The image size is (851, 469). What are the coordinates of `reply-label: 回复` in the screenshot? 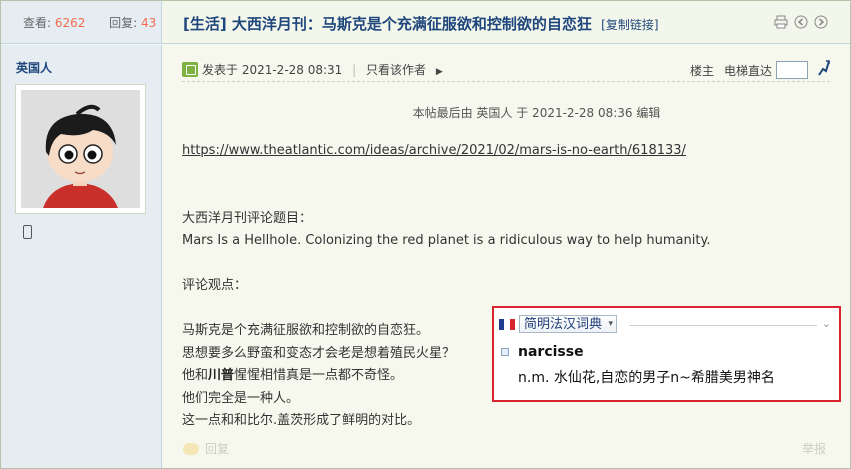 It's located at (217, 449).